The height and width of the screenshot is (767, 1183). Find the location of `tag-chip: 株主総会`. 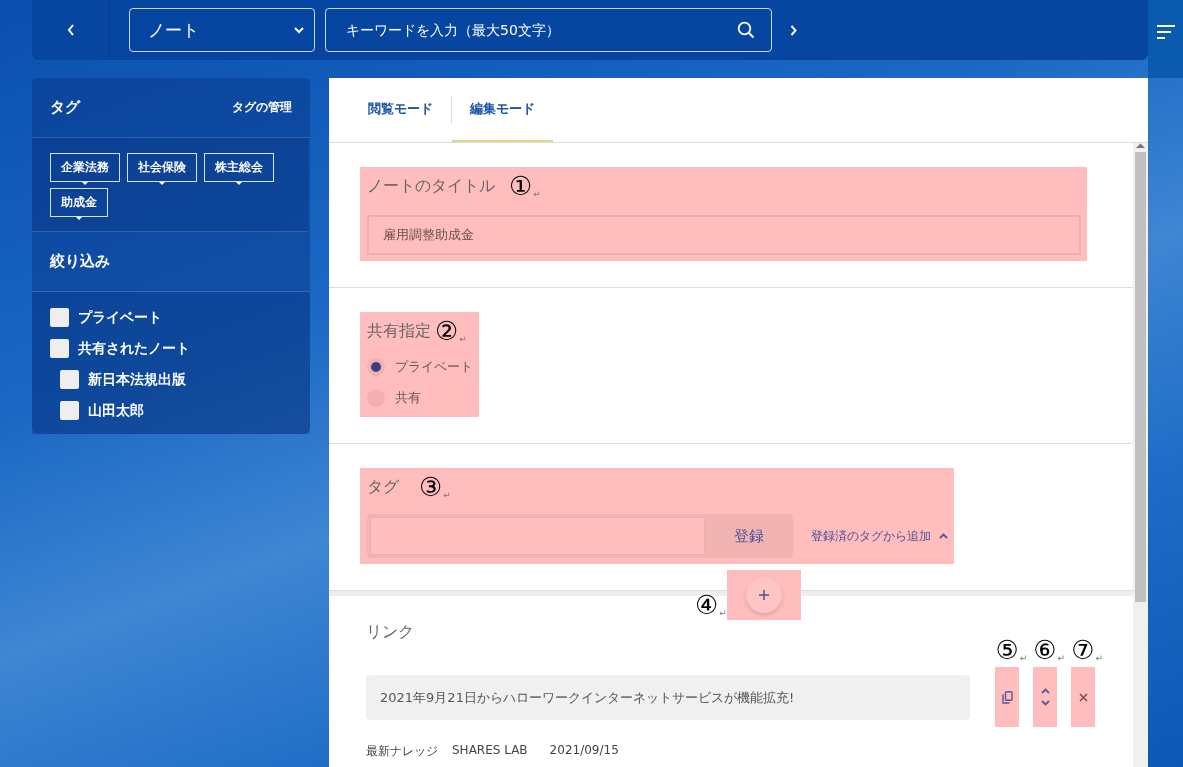

tag-chip: 株主総会 is located at coordinates (239, 167).